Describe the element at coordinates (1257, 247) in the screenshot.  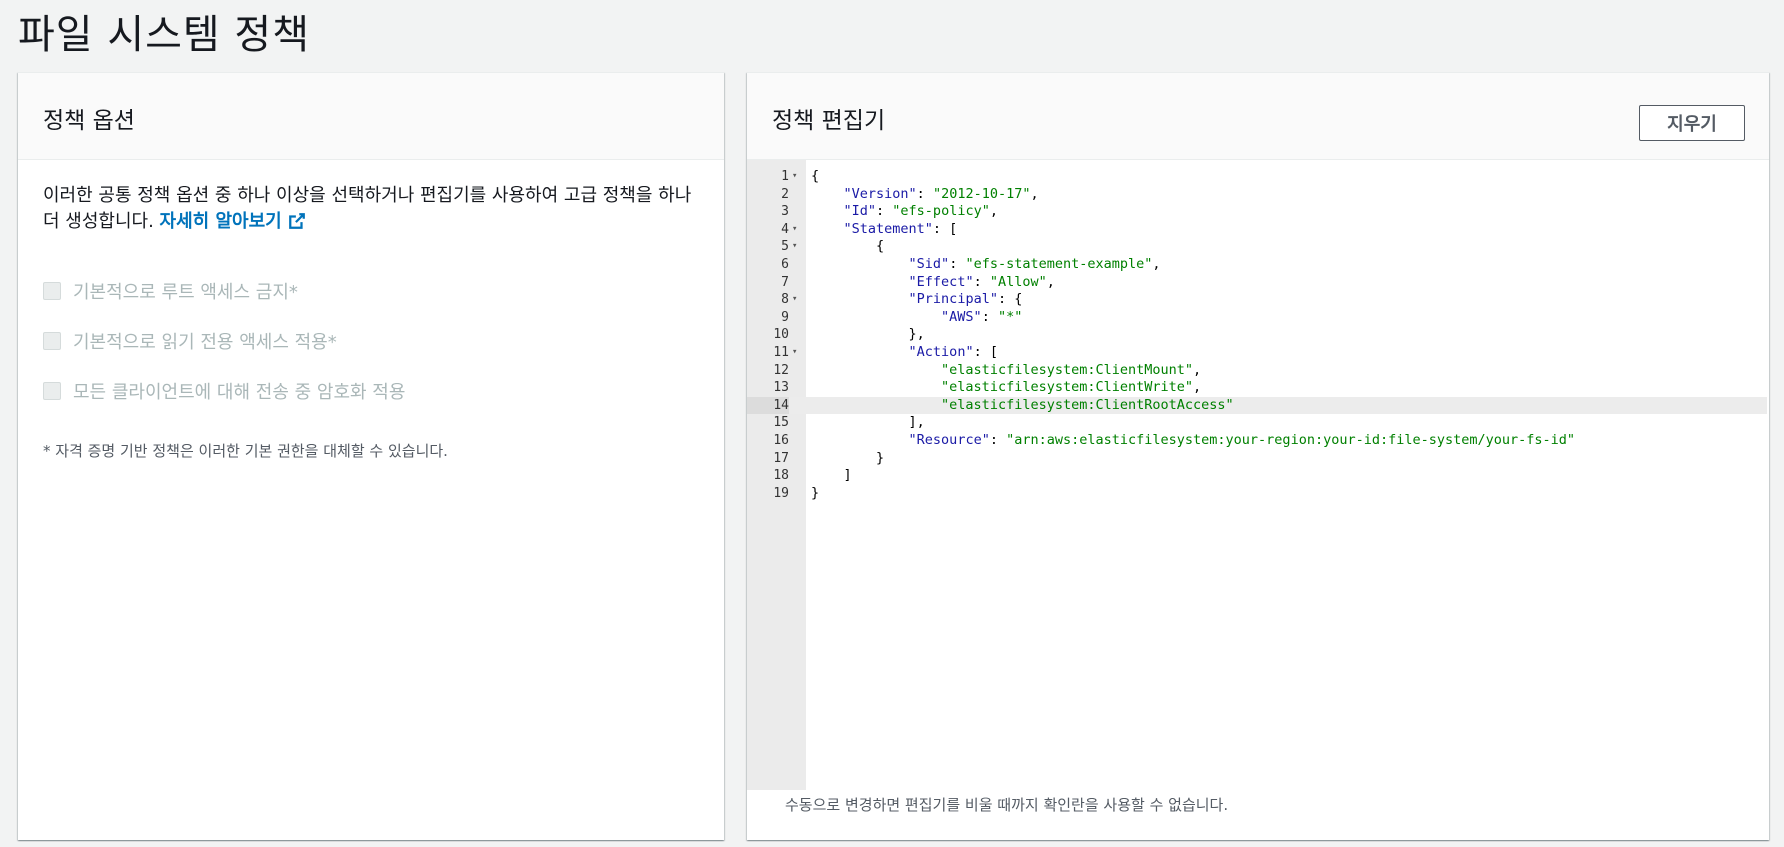
I see `code-line: 5 ▾ {` at that location.